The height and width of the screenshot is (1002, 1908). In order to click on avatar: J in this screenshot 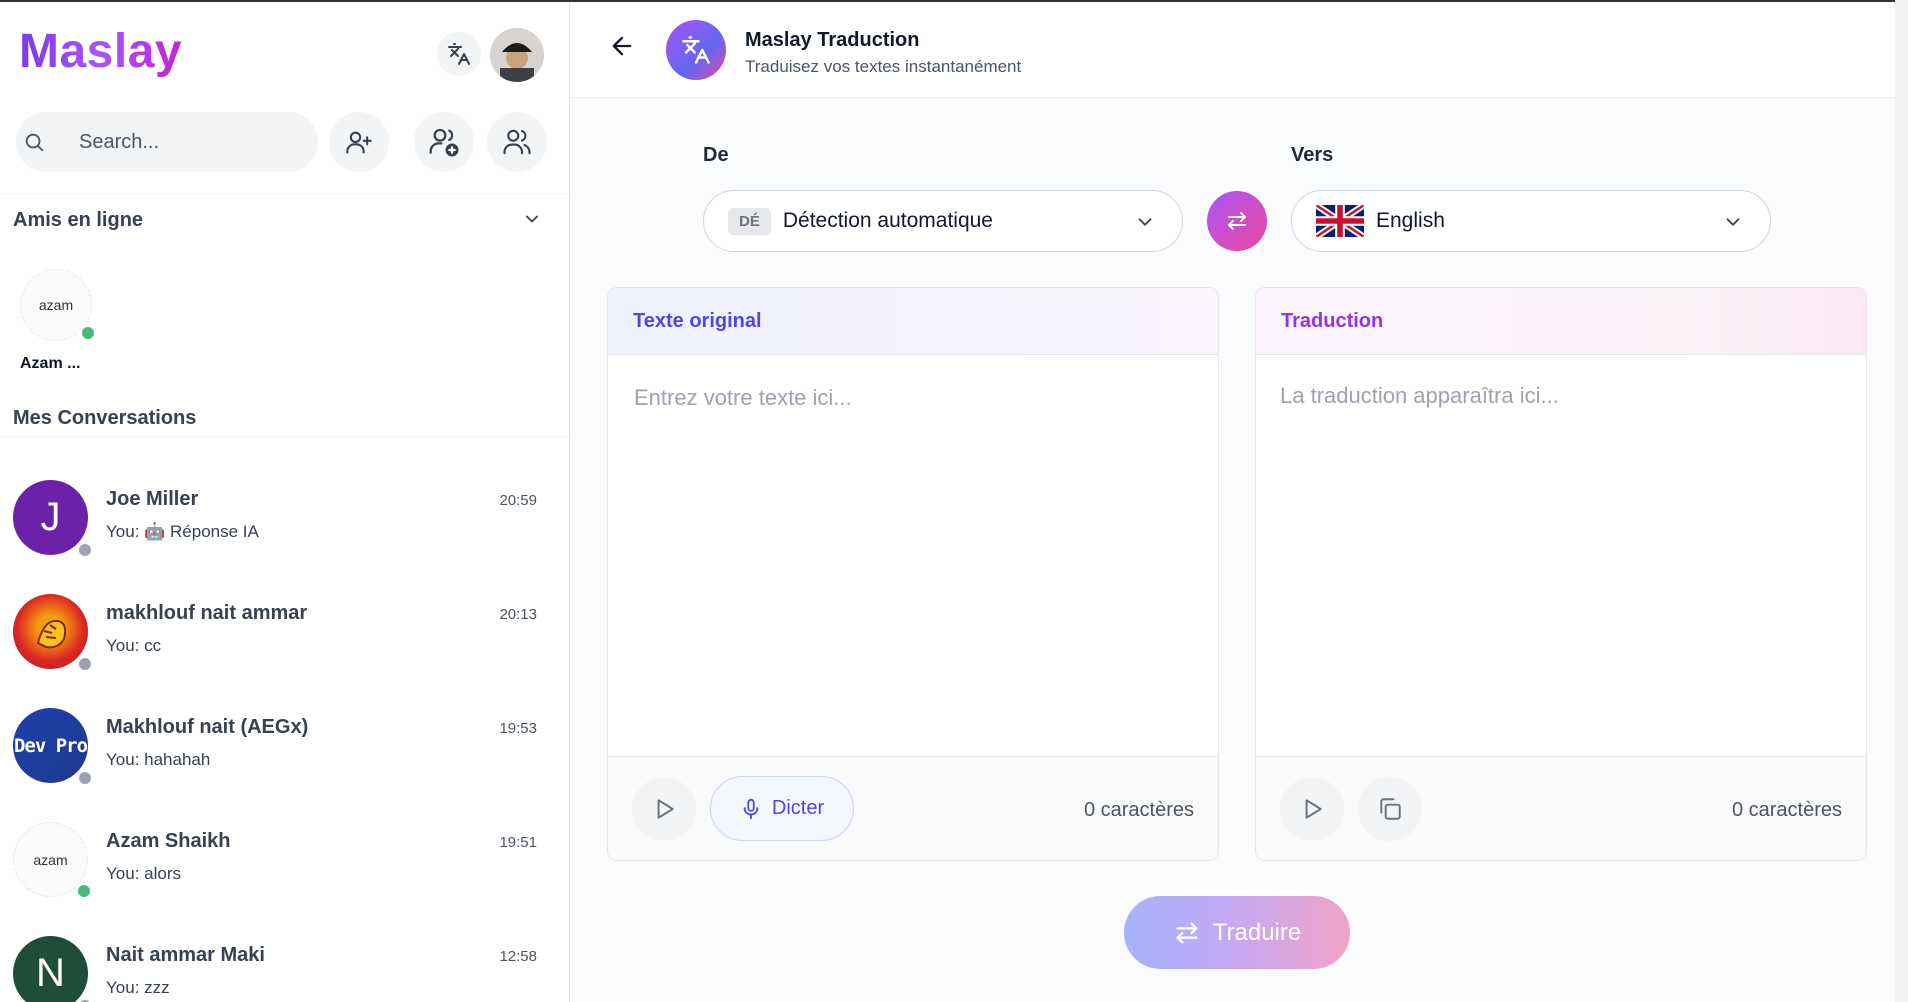, I will do `click(53, 519)`.